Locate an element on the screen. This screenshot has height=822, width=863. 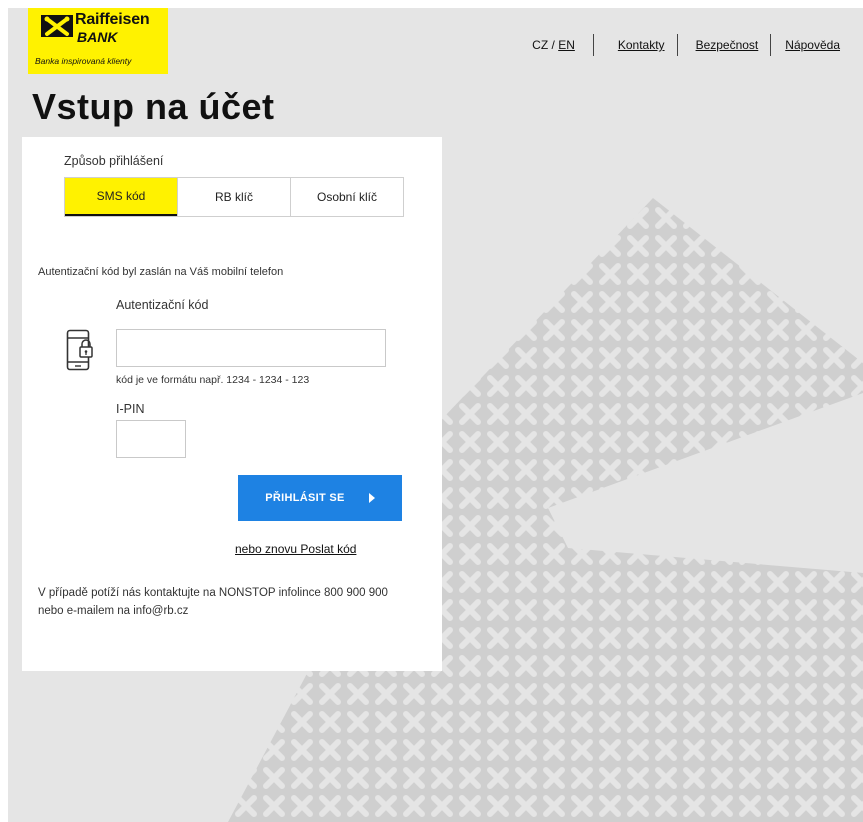
login-button: PŘIHLÁSIT SE is located at coordinates (320, 498).